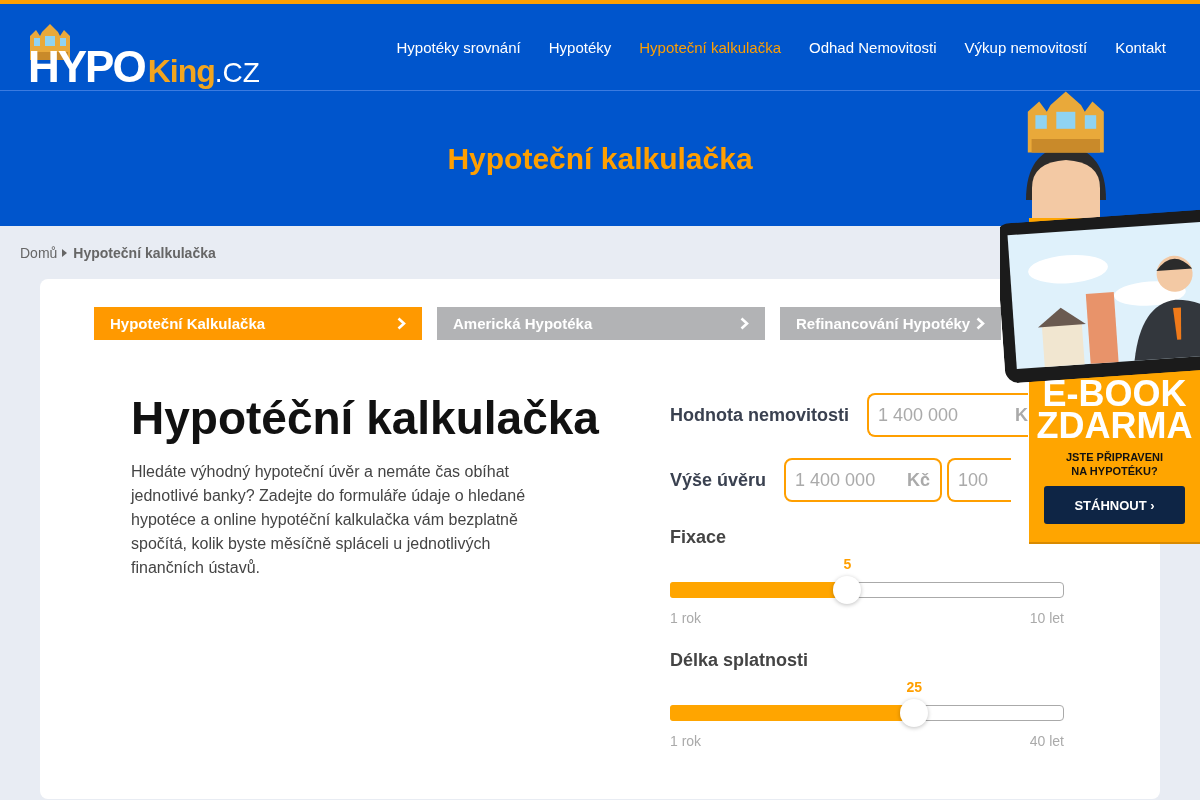  Describe the element at coordinates (1140, 47) in the screenshot. I see `nav-link: Kontakt` at that location.